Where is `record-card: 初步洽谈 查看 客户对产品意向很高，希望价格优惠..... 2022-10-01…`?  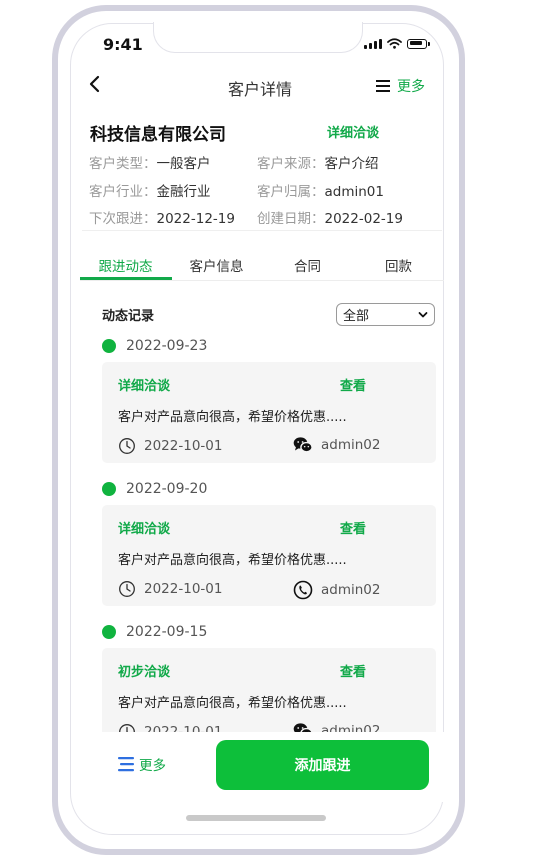
record-card: 初步洽谈 查看 客户对产品意向很高，希望价格优惠..... 2022-10-01… is located at coordinates (269, 690).